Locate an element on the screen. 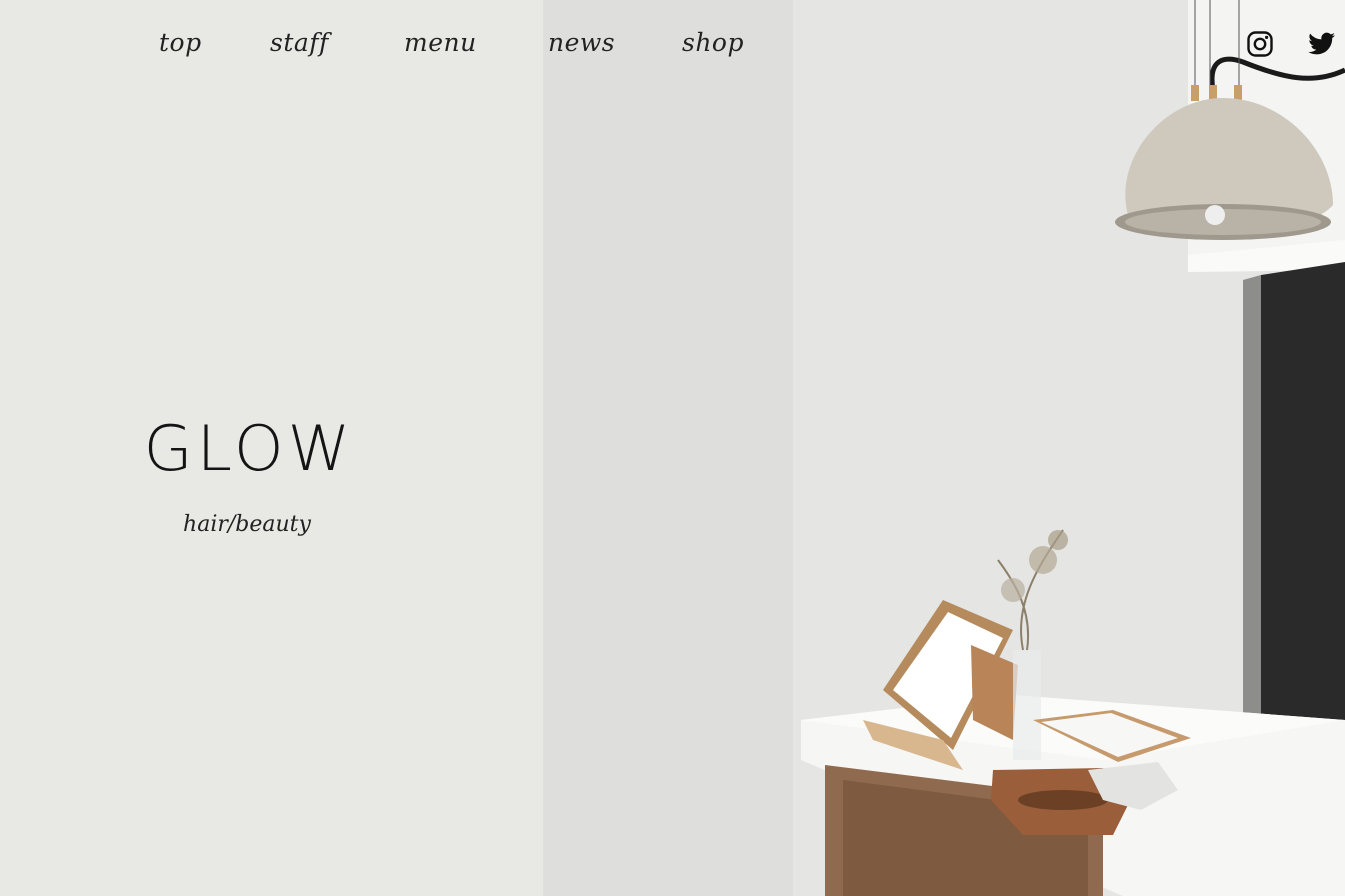 The image size is (1345, 896). brand-tagline: hair/beauty is located at coordinates (247, 524).